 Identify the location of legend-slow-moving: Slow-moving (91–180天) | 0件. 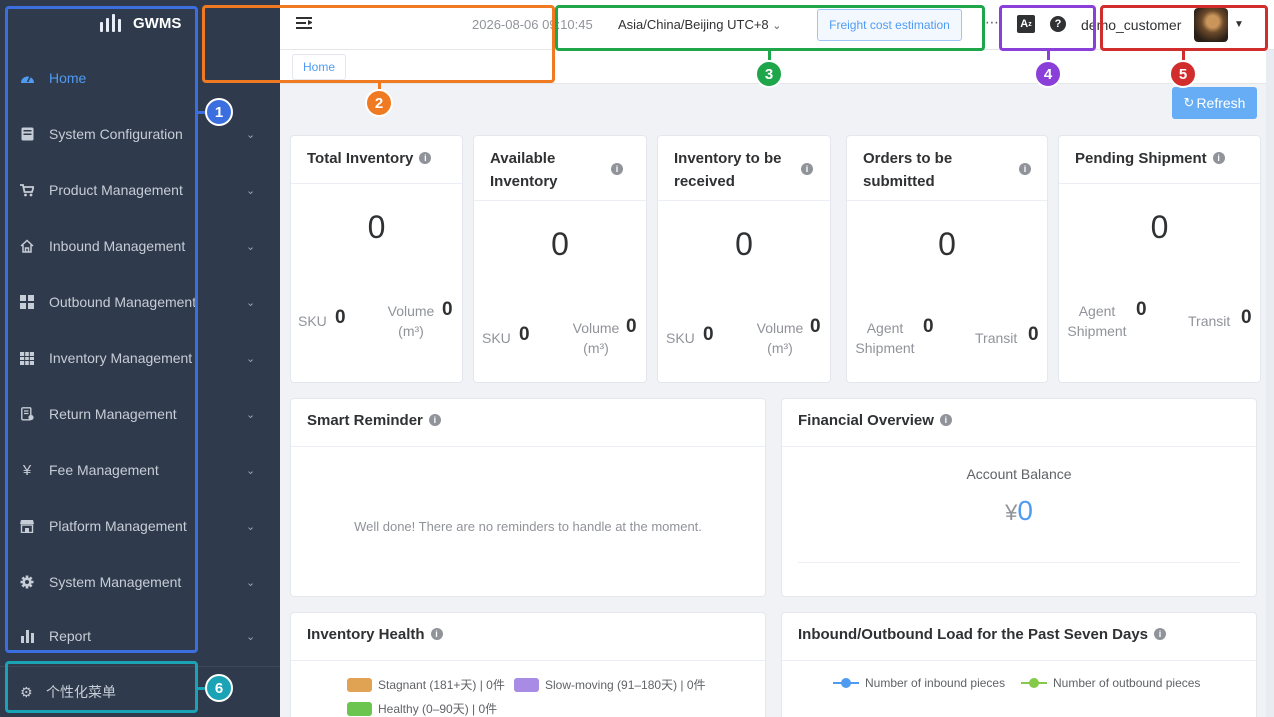
(610, 684).